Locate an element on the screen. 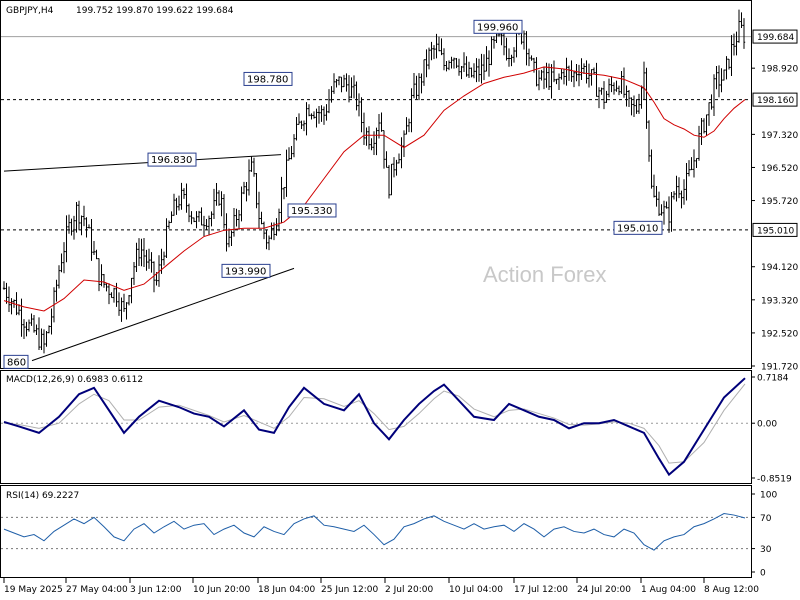 The width and height of the screenshot is (800, 600). rsi-axis-label: 0 is located at coordinates (763, 574).